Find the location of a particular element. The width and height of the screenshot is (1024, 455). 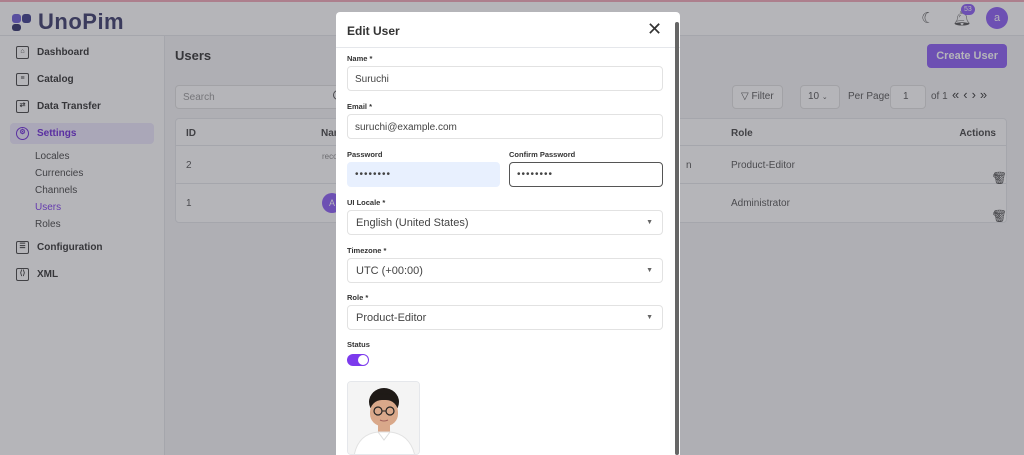

ui-locale-value: English (United States) is located at coordinates (412, 223).